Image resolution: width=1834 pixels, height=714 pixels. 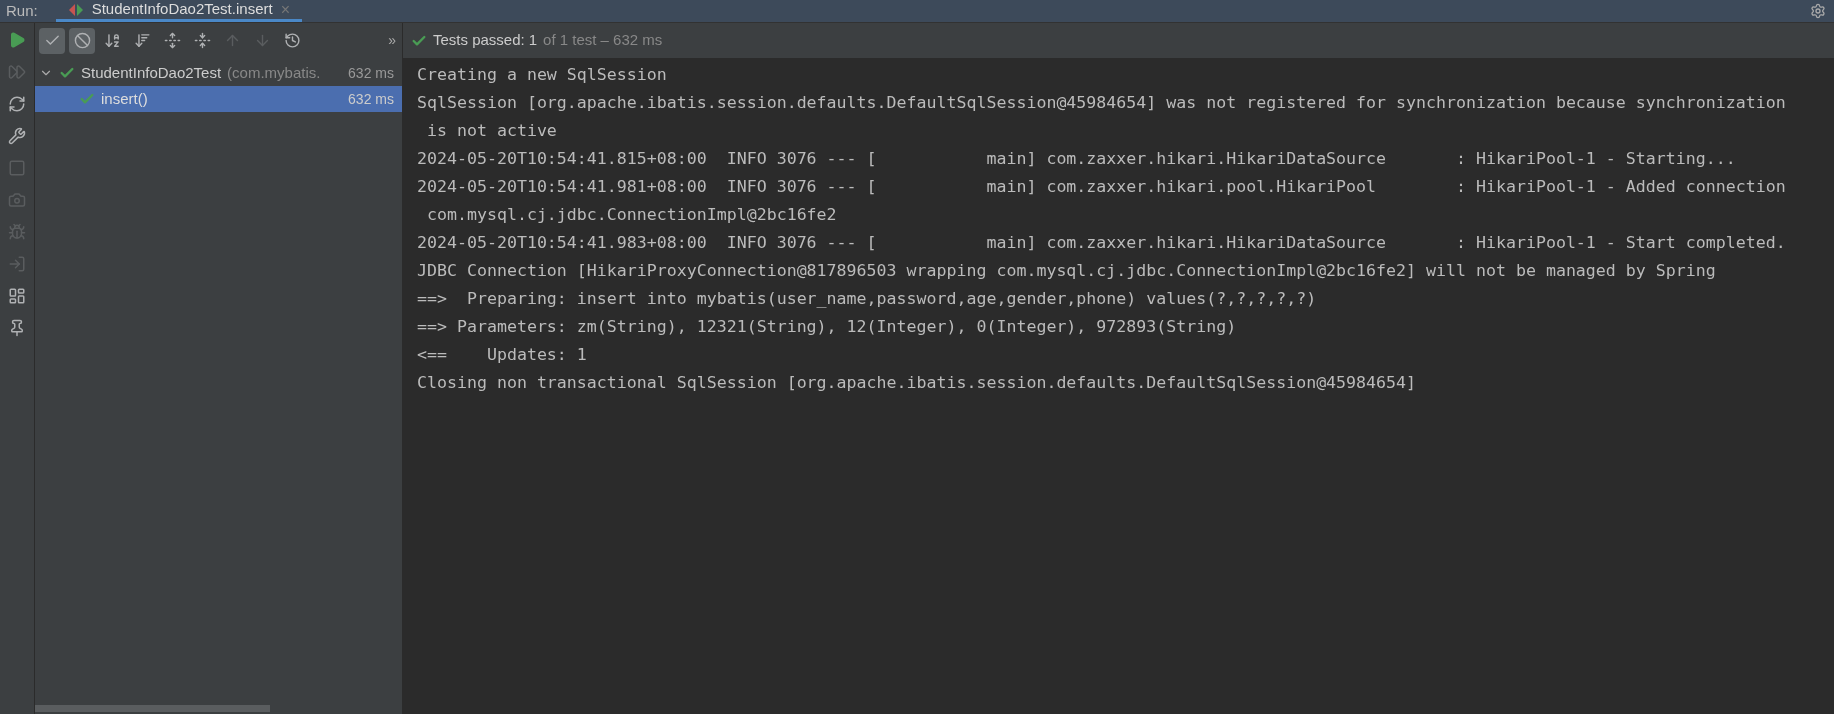 What do you see at coordinates (152, 708) in the screenshot?
I see `scrollbar` at bounding box center [152, 708].